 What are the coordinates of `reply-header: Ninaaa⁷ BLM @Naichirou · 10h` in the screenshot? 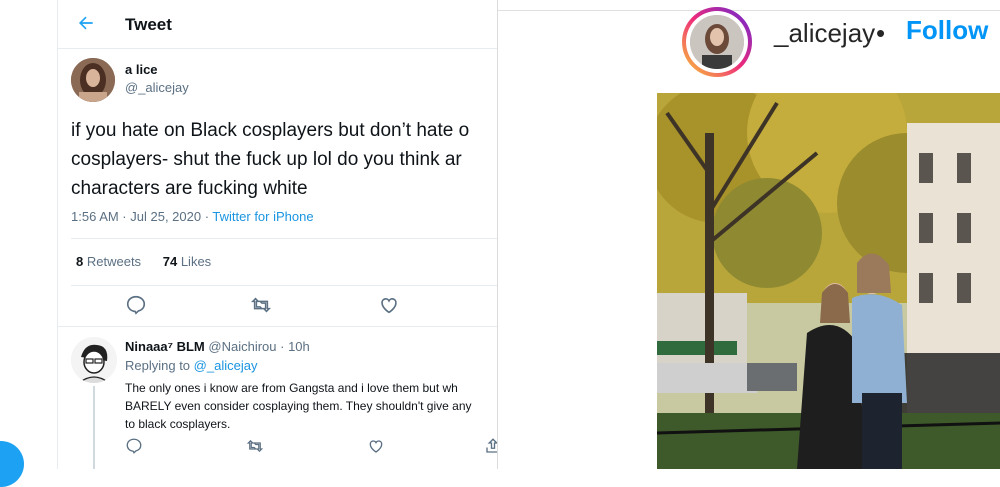 It's located at (217, 346).